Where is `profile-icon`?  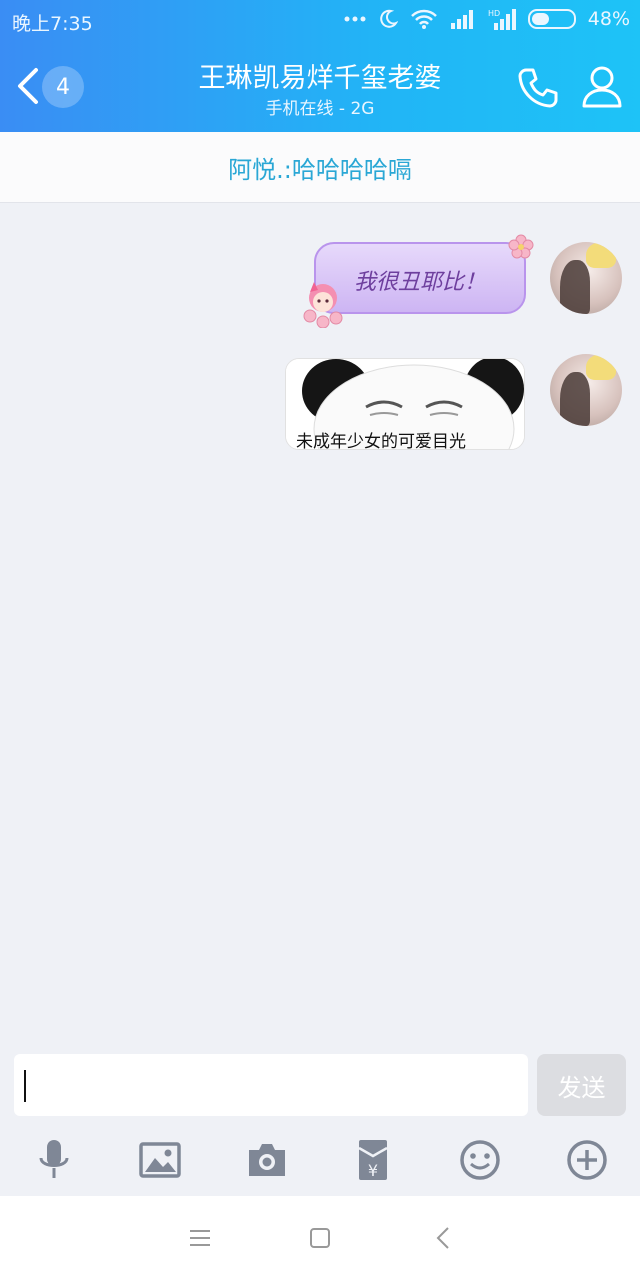 profile-icon is located at coordinates (602, 87).